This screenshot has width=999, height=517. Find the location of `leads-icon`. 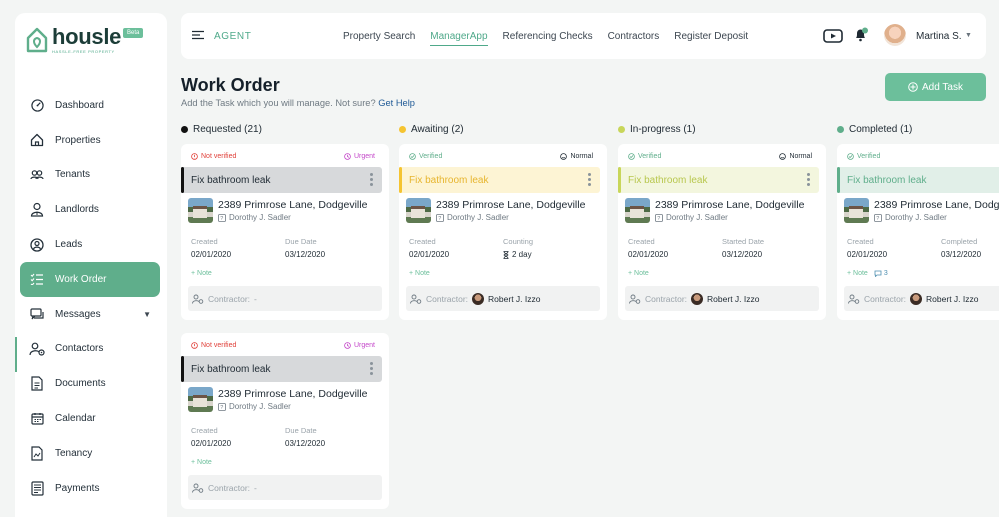

leads-icon is located at coordinates (37, 245).